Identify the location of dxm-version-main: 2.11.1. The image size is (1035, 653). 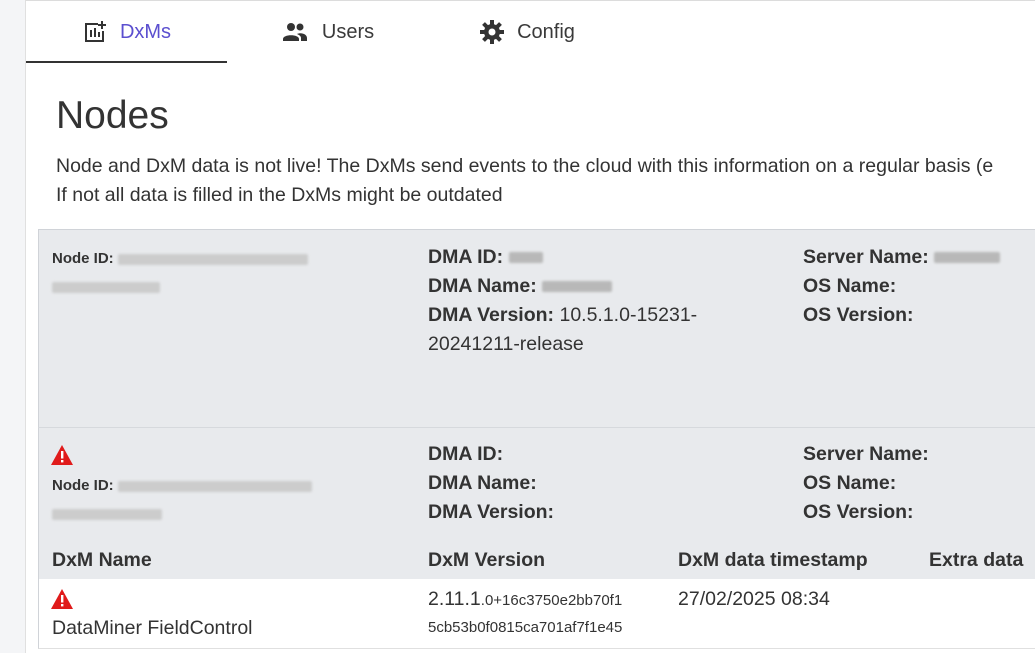
(454, 599).